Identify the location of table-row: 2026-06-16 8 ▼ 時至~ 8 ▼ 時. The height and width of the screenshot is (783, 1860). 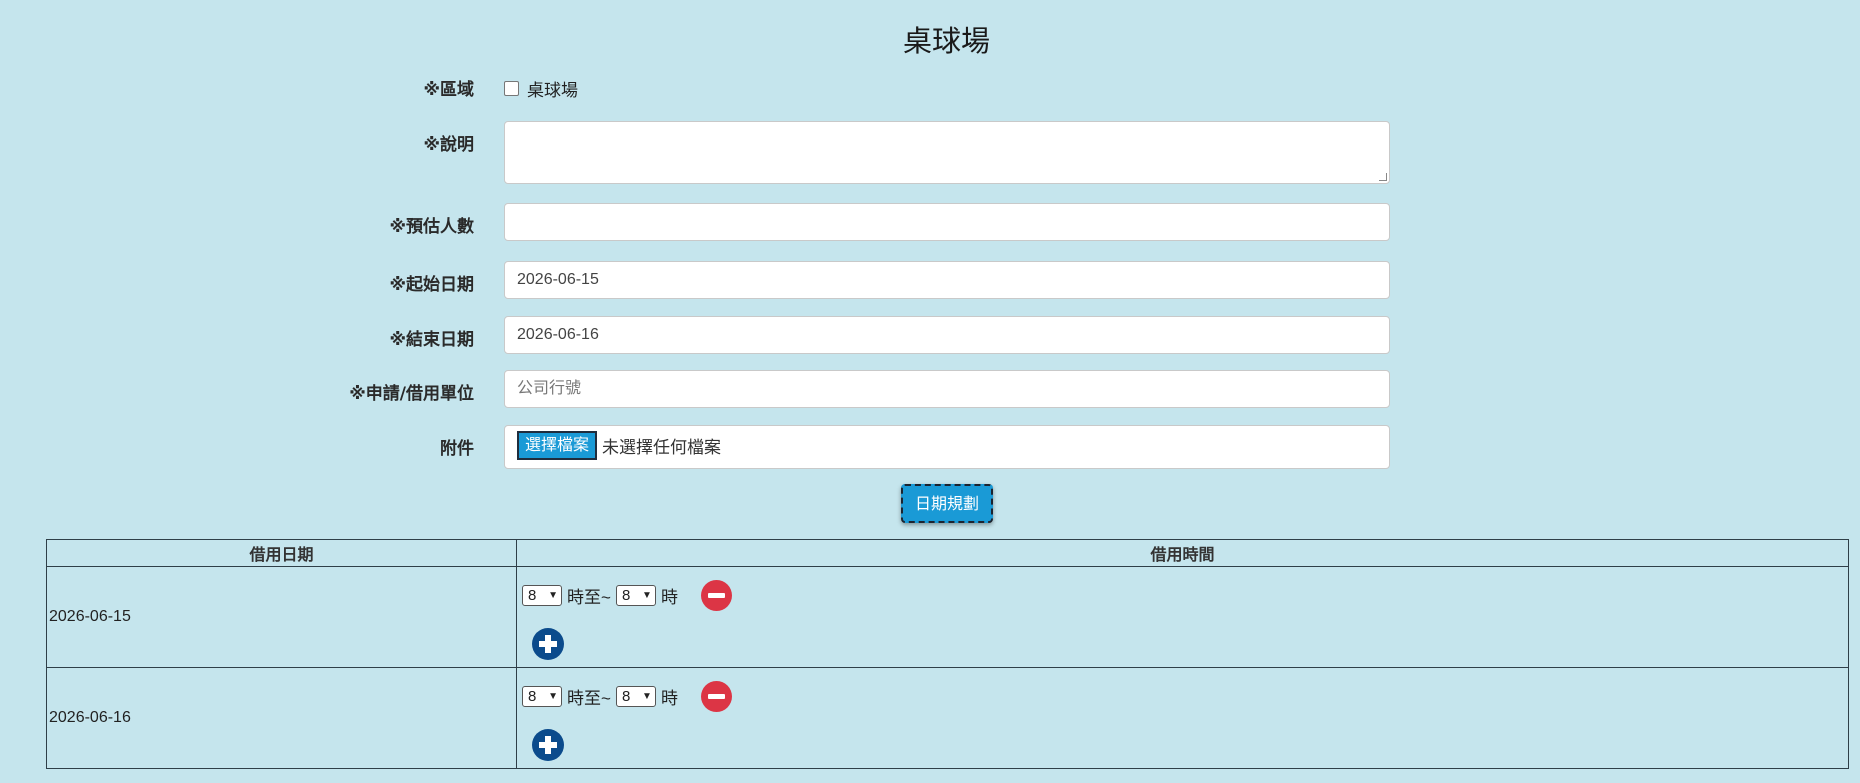
(947, 718).